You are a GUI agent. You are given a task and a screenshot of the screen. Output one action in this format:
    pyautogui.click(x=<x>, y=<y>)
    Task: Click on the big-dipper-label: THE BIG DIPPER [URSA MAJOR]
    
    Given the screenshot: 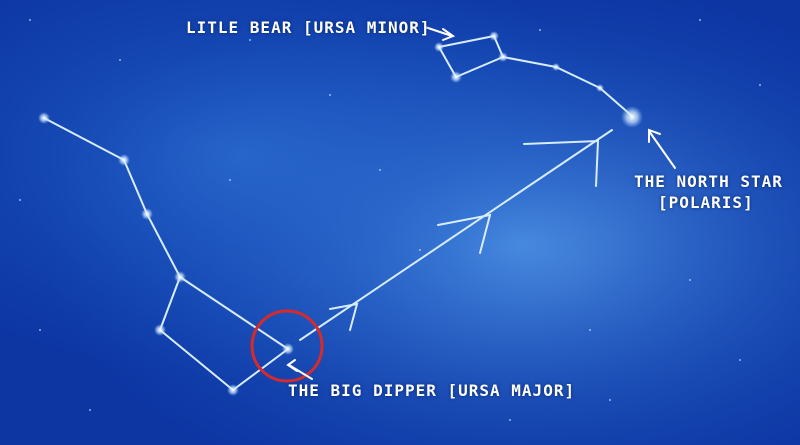 What is the action you would take?
    pyautogui.click(x=432, y=390)
    